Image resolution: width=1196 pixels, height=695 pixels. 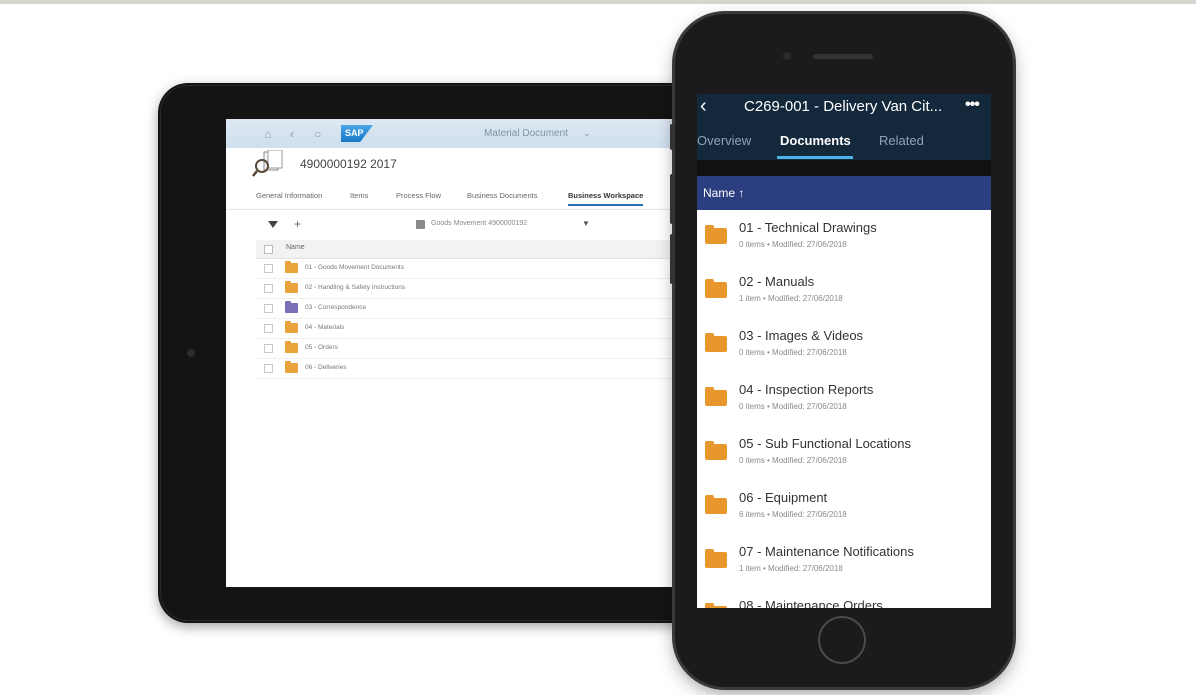 What do you see at coordinates (292, 134) in the screenshot?
I see `back-icon: ‹` at bounding box center [292, 134].